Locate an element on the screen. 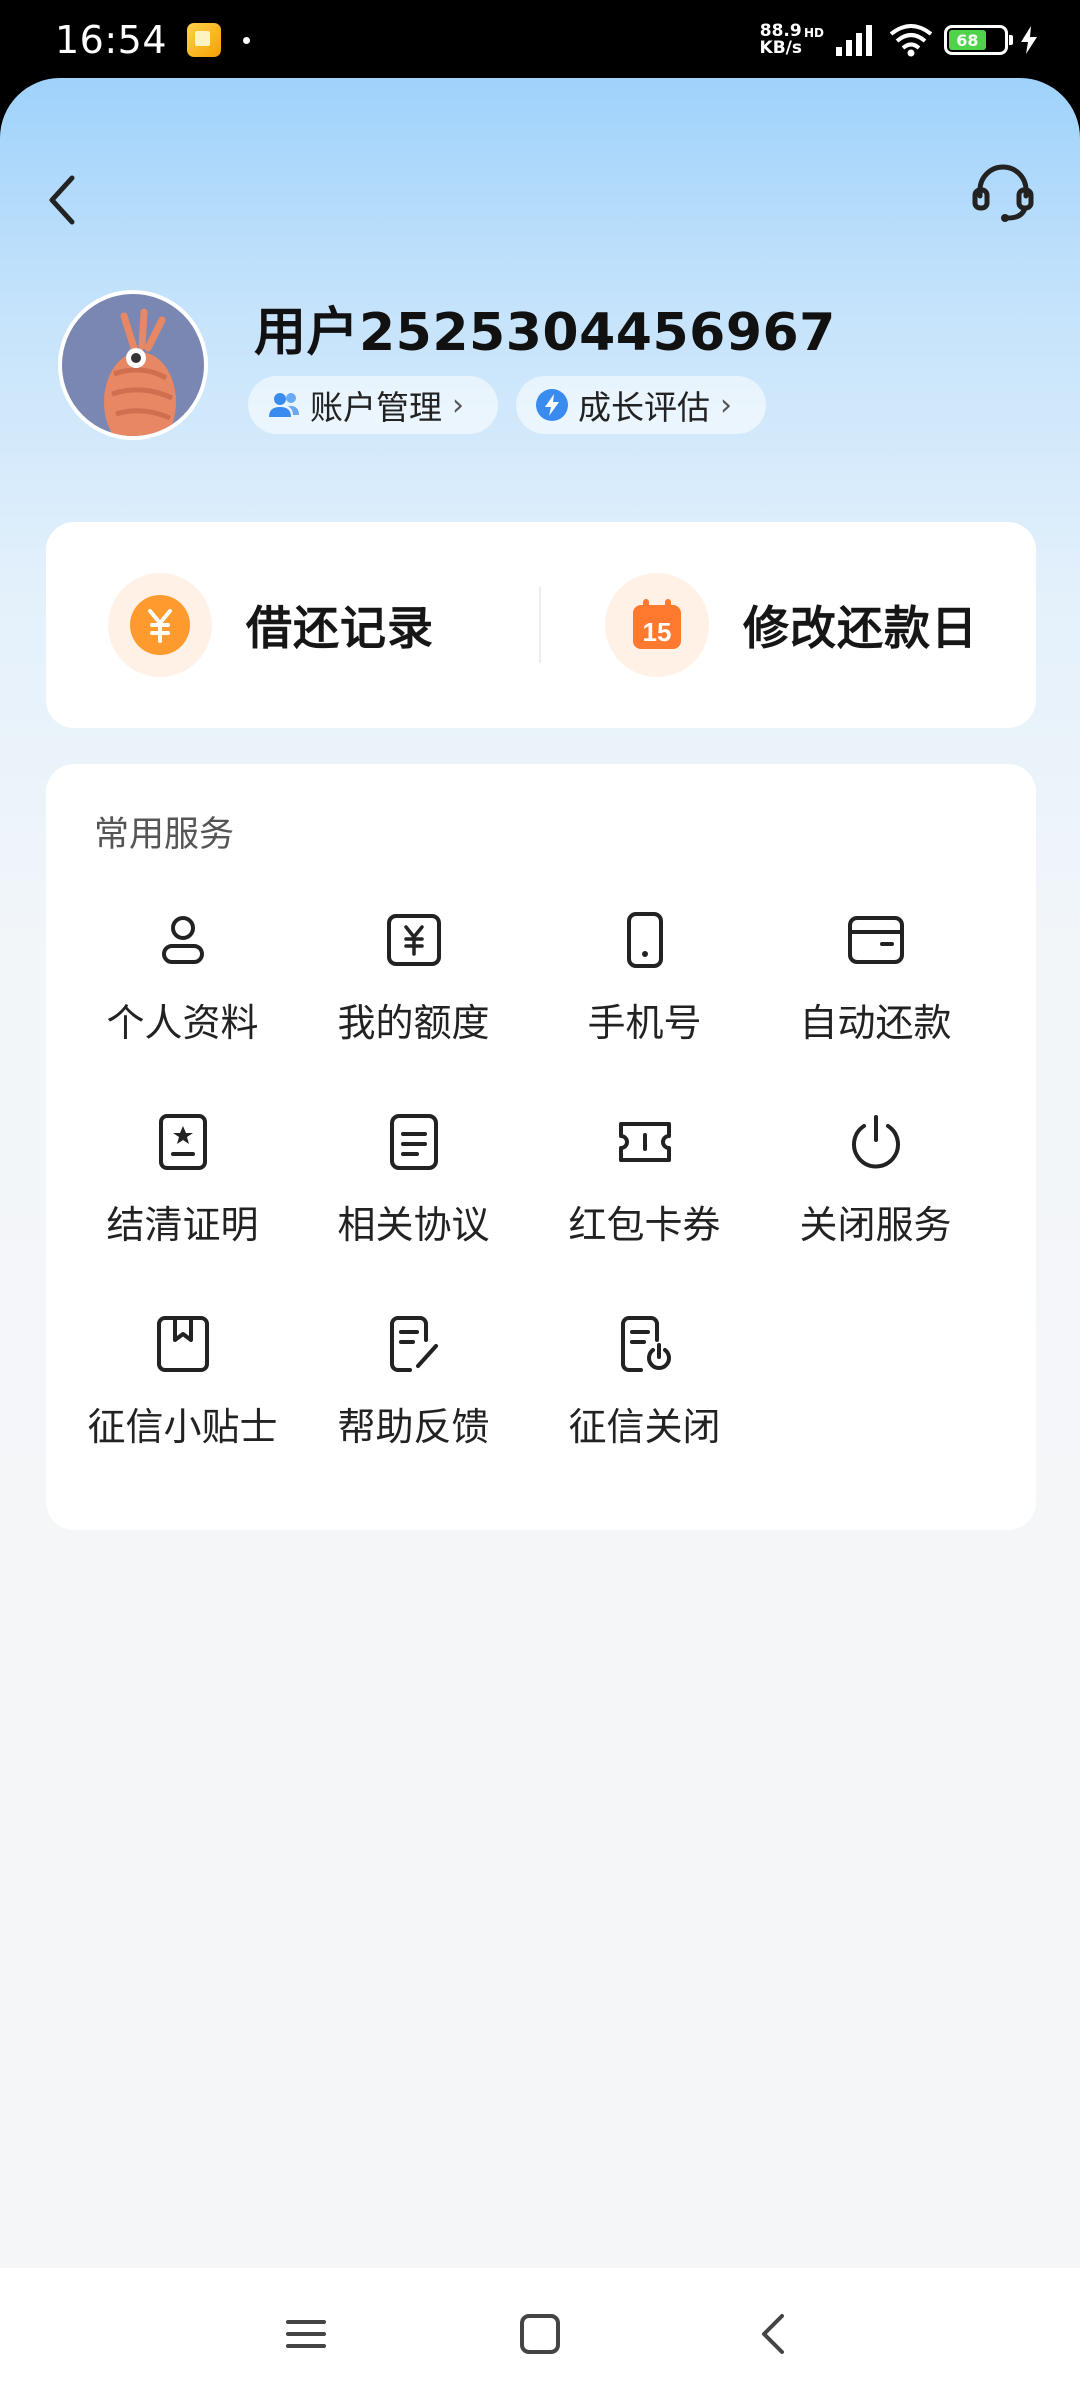 This screenshot has width=1080, height=2400. status-bar: 16:54 88.9 KB/s HD 68 is located at coordinates (540, 40).